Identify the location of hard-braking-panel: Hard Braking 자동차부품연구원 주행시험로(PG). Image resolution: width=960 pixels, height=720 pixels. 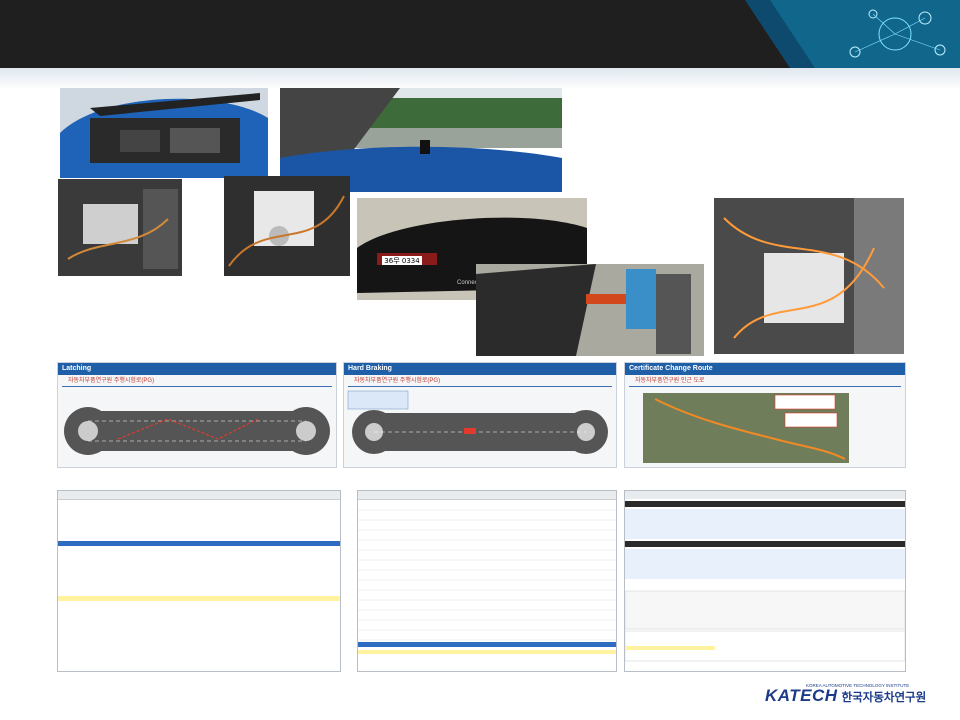
(480, 415).